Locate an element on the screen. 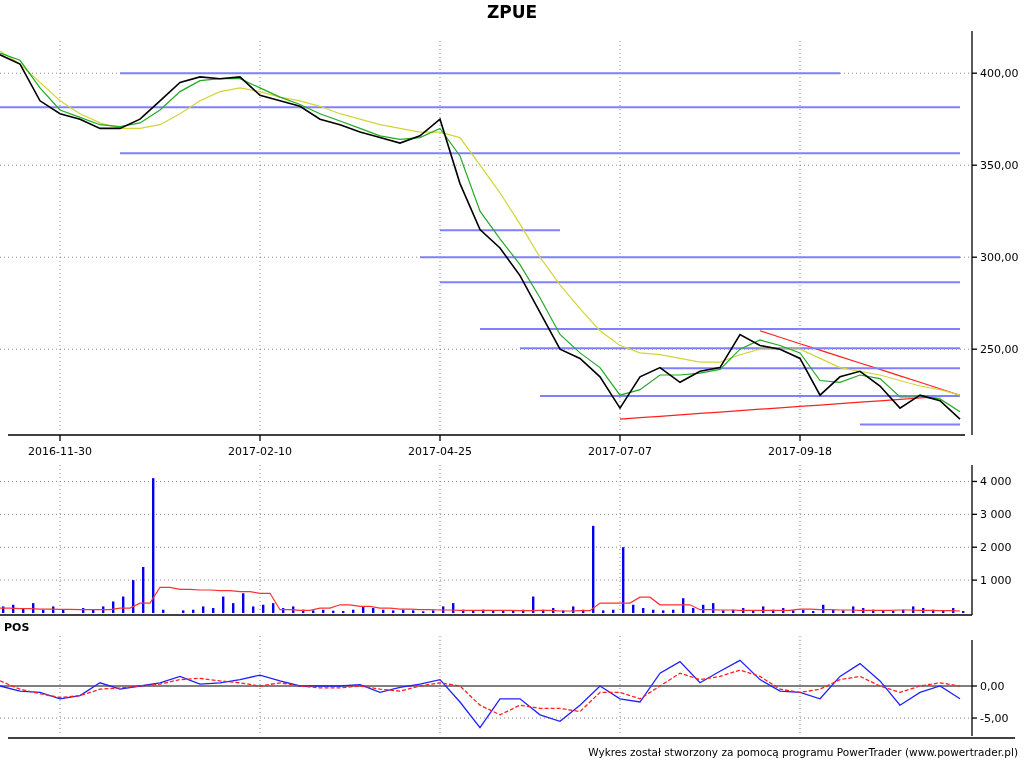 This screenshot has height=768, width=1024. axis-label: 4 000 is located at coordinates (996, 482).